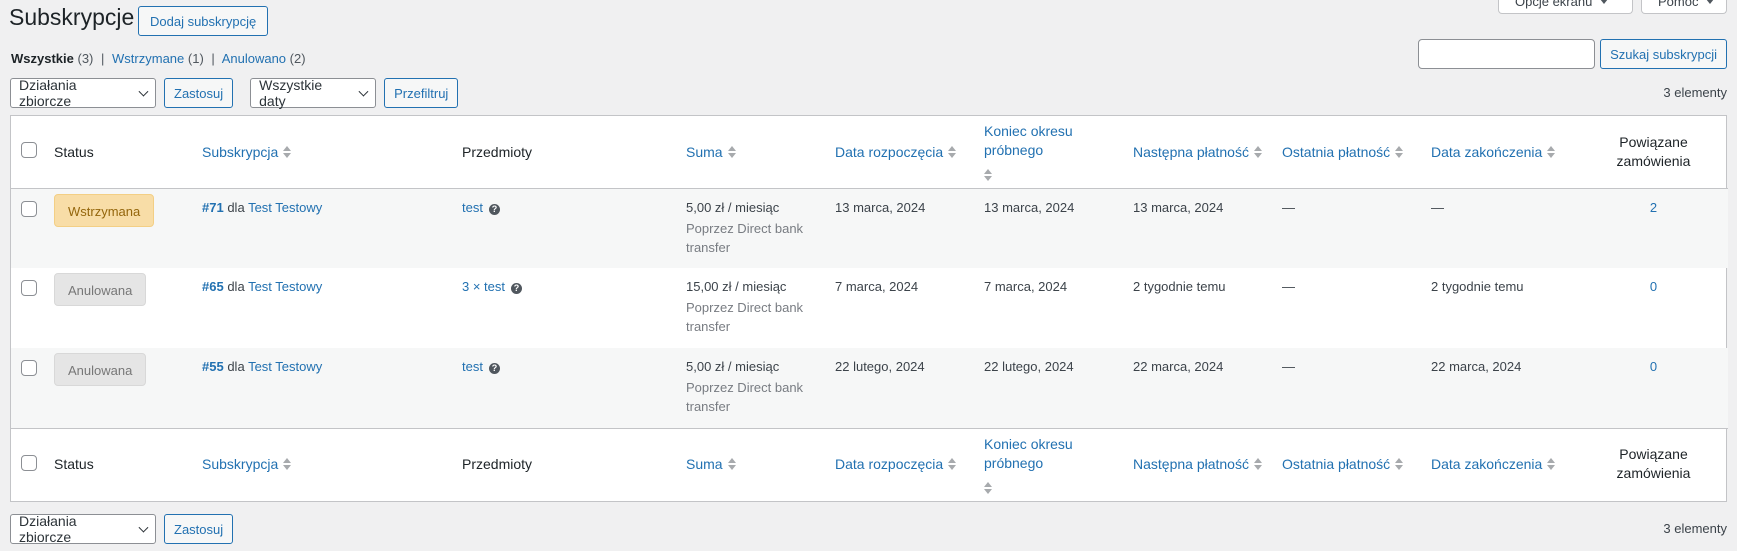 The image size is (1737, 551). What do you see at coordinates (363, 91) in the screenshot?
I see `chevron-down-icon` at bounding box center [363, 91].